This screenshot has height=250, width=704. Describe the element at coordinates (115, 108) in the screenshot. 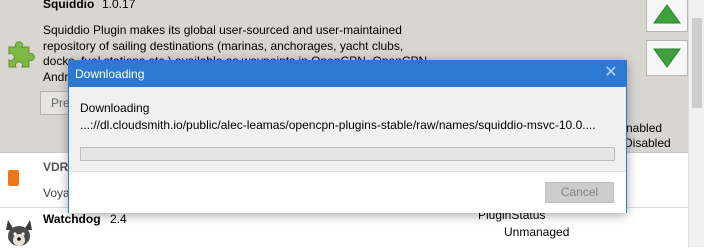

I see `download-label: Downloading` at that location.